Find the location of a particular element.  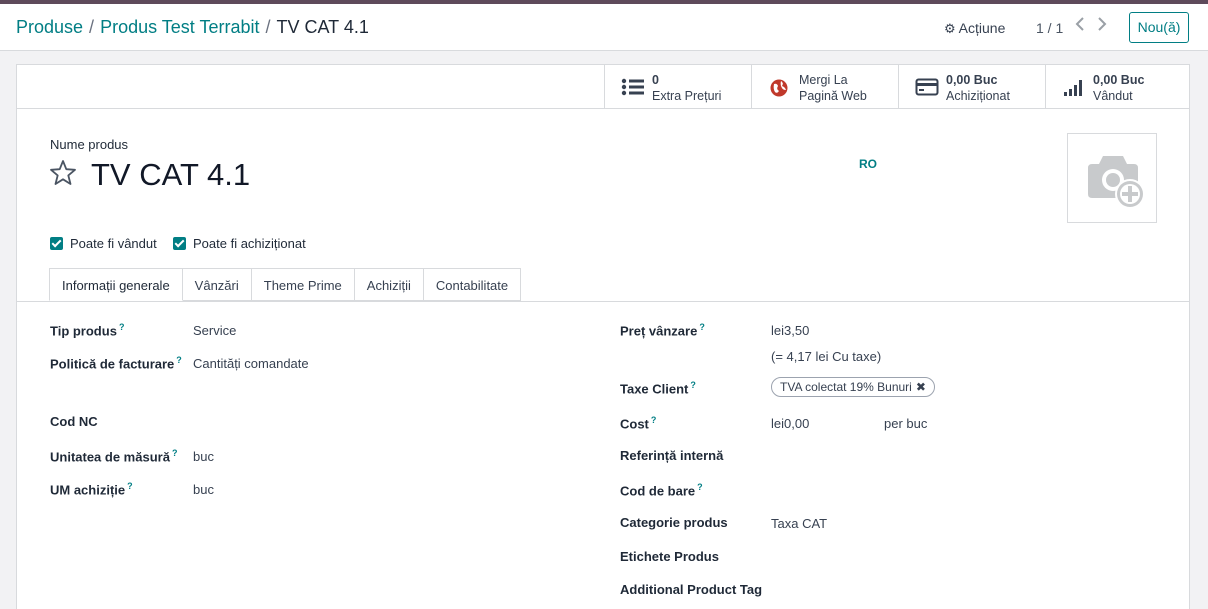

stat-website-line1: Mergi La is located at coordinates (823, 80).